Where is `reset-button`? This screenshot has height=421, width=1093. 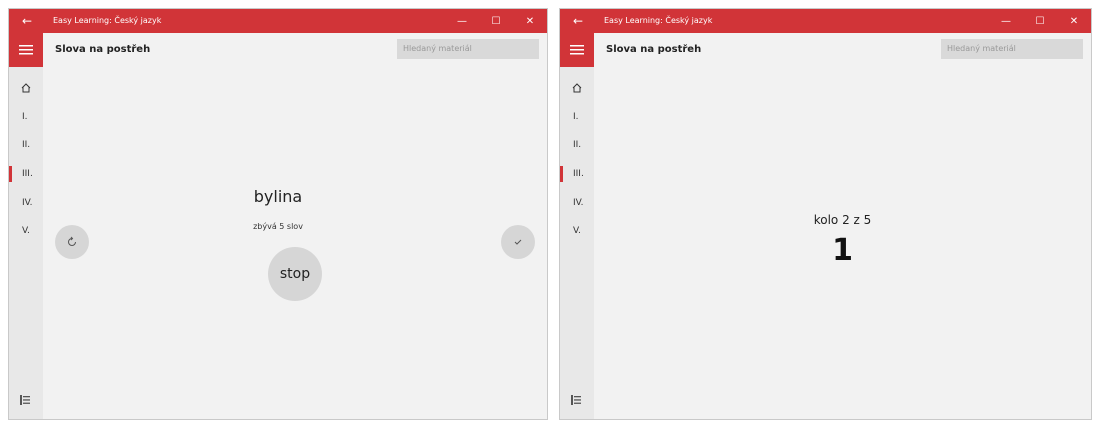
reset-button is located at coordinates (72, 242).